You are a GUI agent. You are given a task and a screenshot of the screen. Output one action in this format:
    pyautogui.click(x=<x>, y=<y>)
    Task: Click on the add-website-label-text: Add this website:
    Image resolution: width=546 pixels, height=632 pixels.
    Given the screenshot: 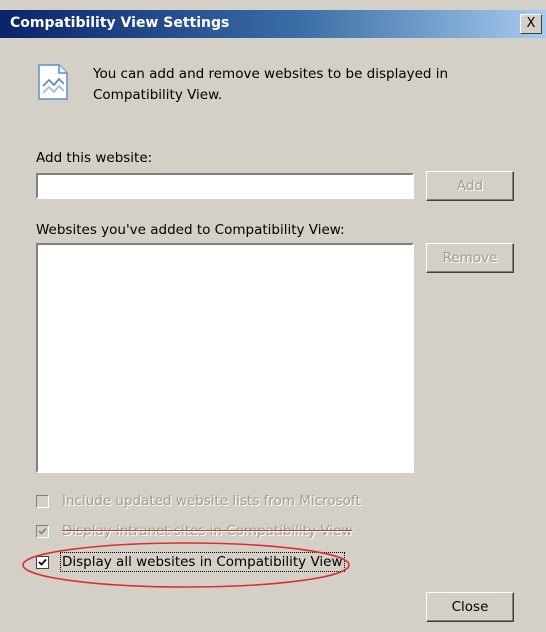 What is the action you would take?
    pyautogui.click(x=94, y=158)
    